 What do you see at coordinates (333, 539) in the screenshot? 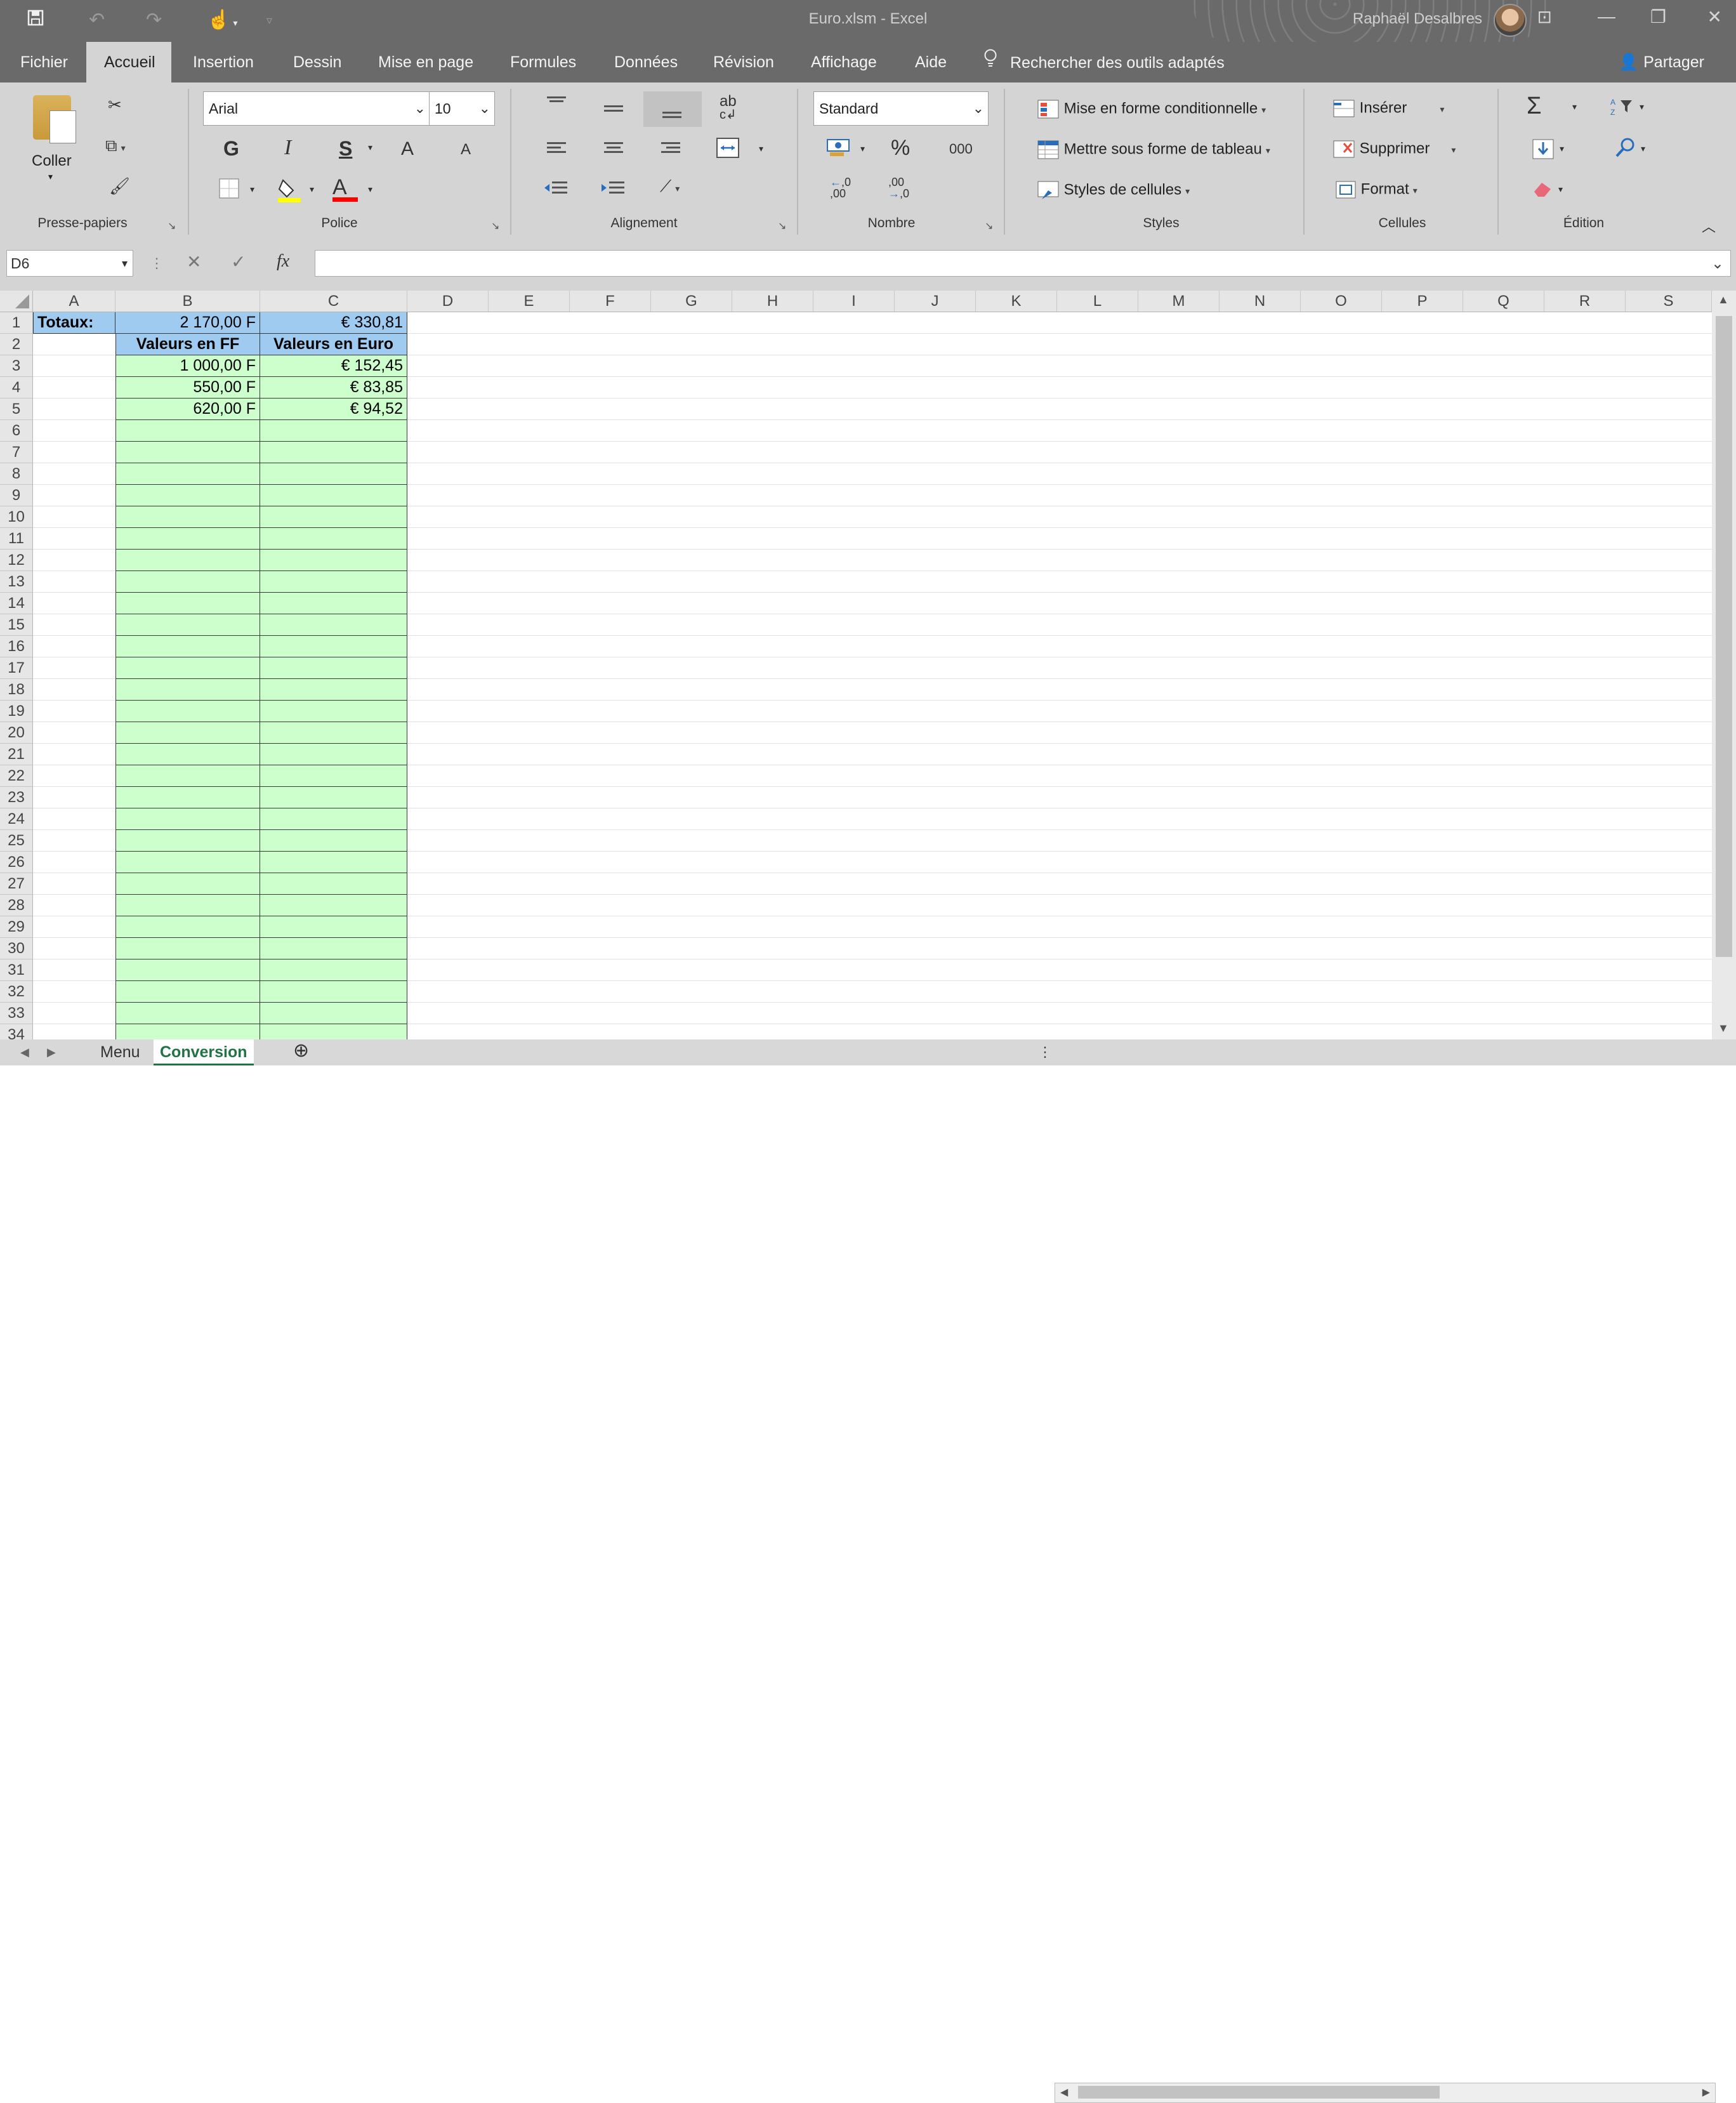
I see `cell-c11` at bounding box center [333, 539].